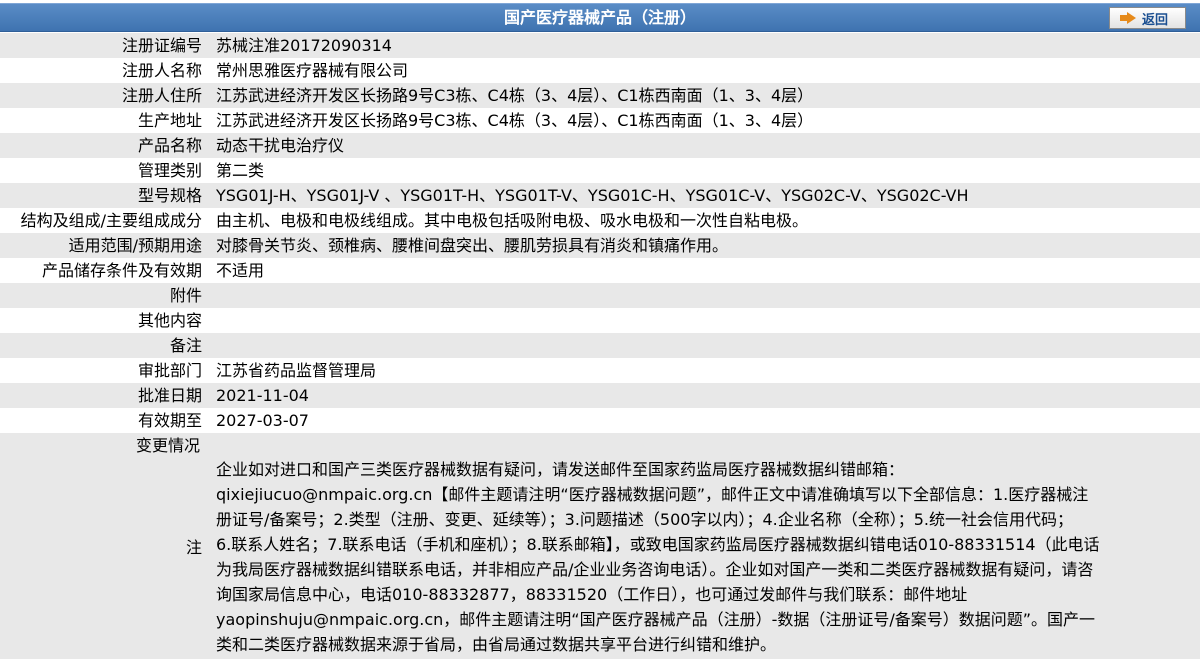 The image size is (1200, 660). What do you see at coordinates (111, 220) in the screenshot?
I see `field-label: 结构及组成/主要组成成分` at bounding box center [111, 220].